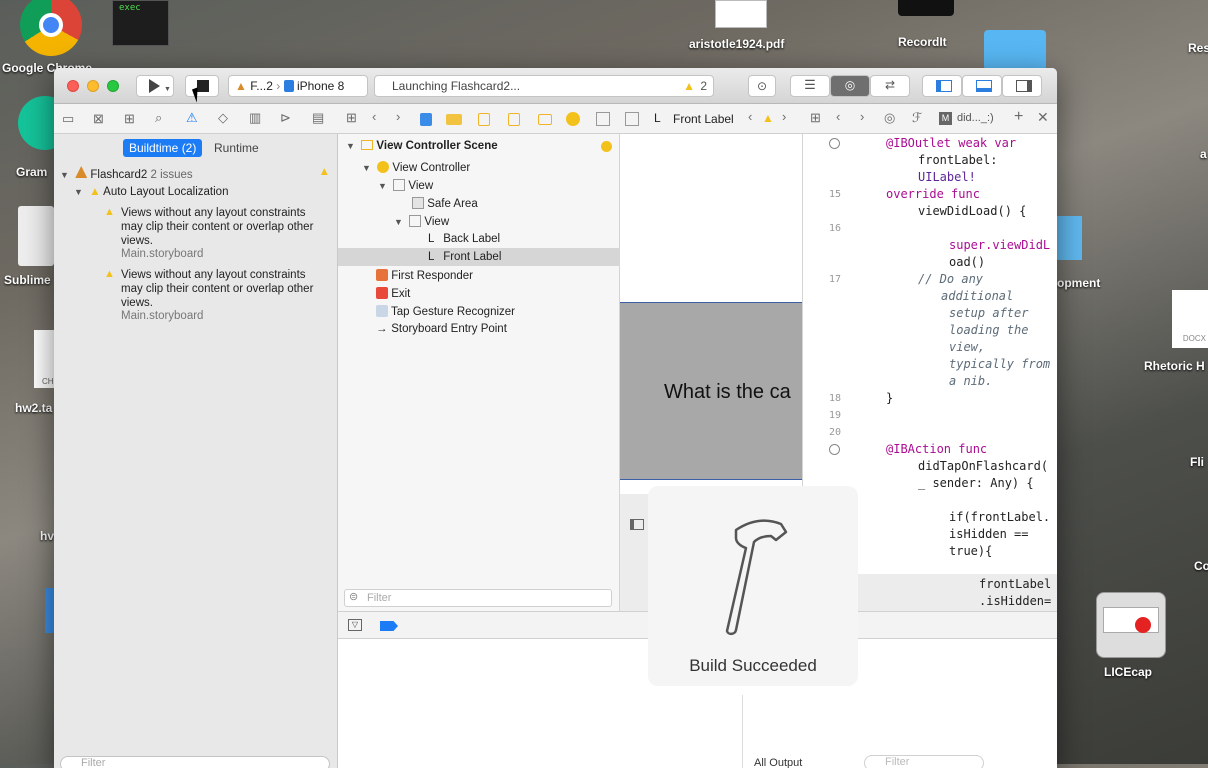 The image size is (1208, 768). What do you see at coordinates (151, 192) in the screenshot?
I see `issue-group-row: ▼ ▲ Auto Layout Localization` at bounding box center [151, 192].